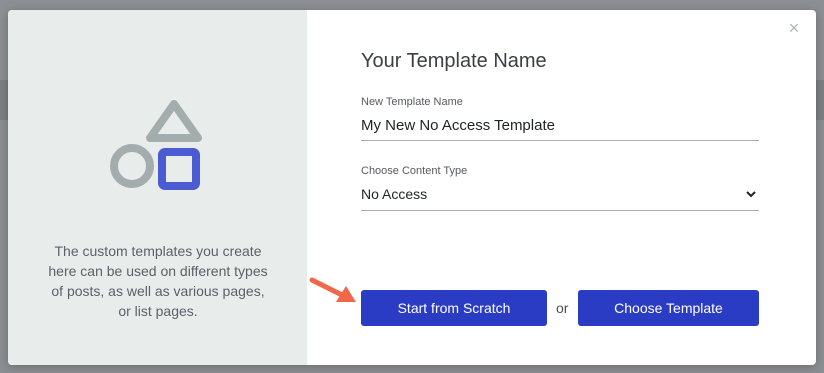 Image resolution: width=824 pixels, height=373 pixels. Describe the element at coordinates (560, 128) in the screenshot. I see `template-name-input` at that location.